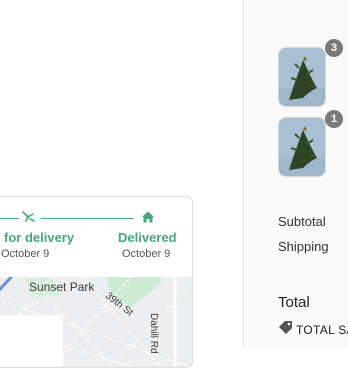  What do you see at coordinates (25, 254) in the screenshot?
I see `step-out-for-delivery-date: October 9` at bounding box center [25, 254].